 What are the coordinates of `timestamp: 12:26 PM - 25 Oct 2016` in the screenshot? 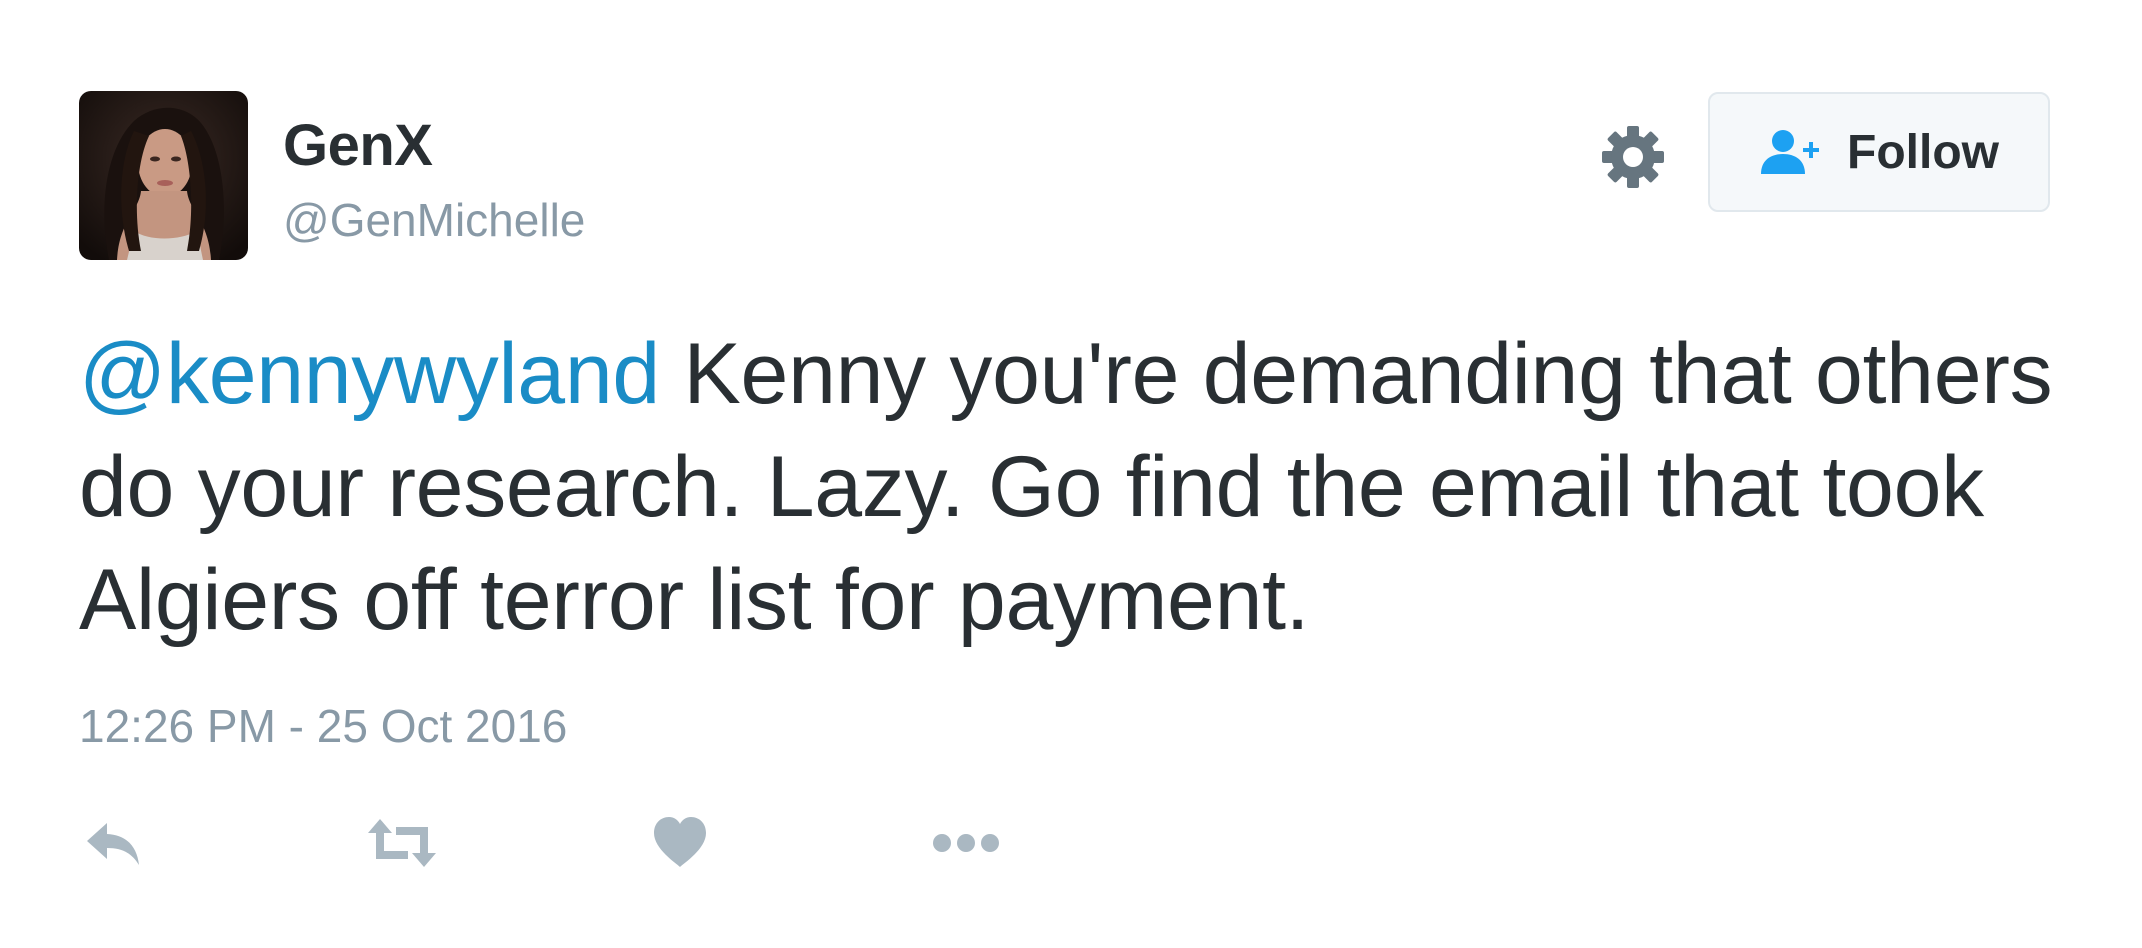 It's located at (323, 726).